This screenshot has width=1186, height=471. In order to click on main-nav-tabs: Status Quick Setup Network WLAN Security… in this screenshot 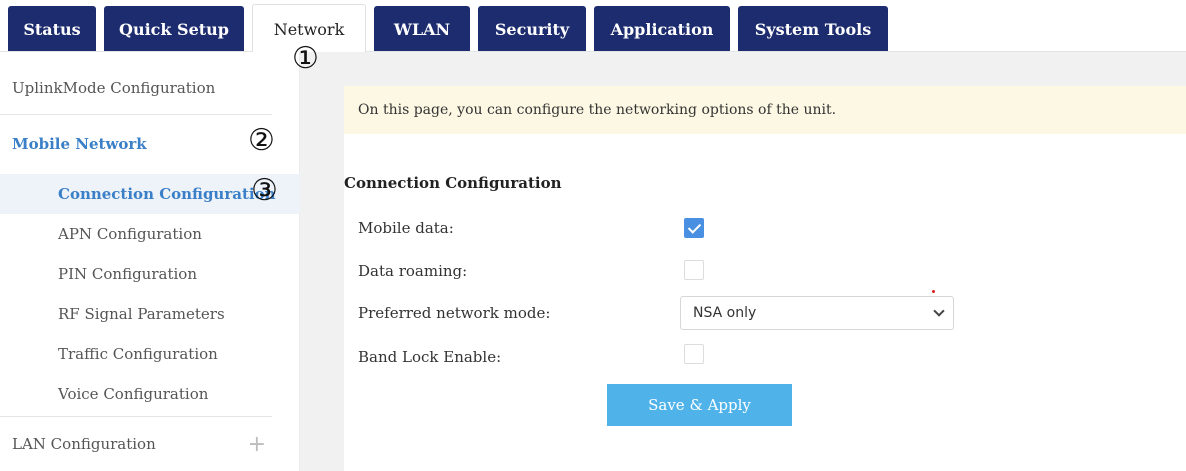, I will do `click(593, 26)`.